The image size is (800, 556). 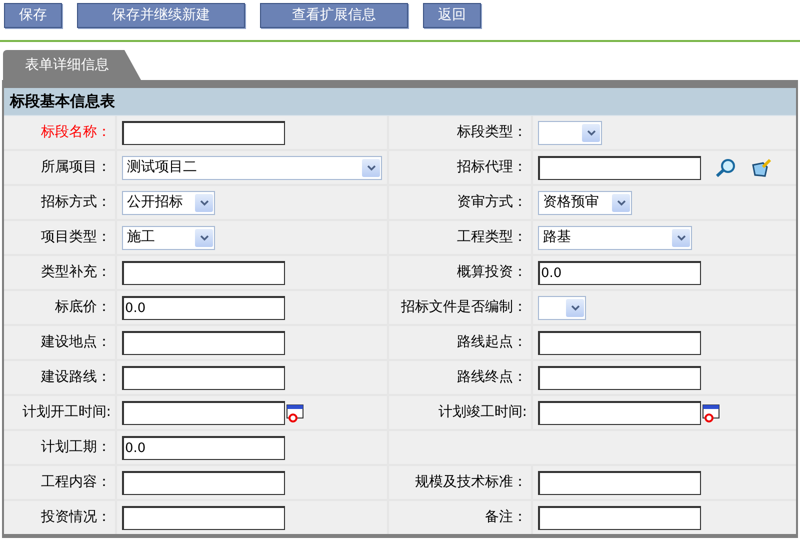 I want to click on dropdown-value: 资格预审, so click(x=570, y=202).